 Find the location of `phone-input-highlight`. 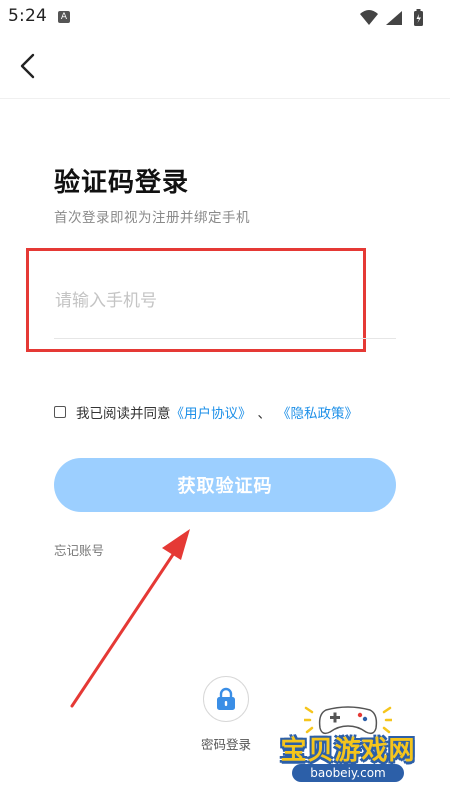

phone-input-highlight is located at coordinates (196, 300).